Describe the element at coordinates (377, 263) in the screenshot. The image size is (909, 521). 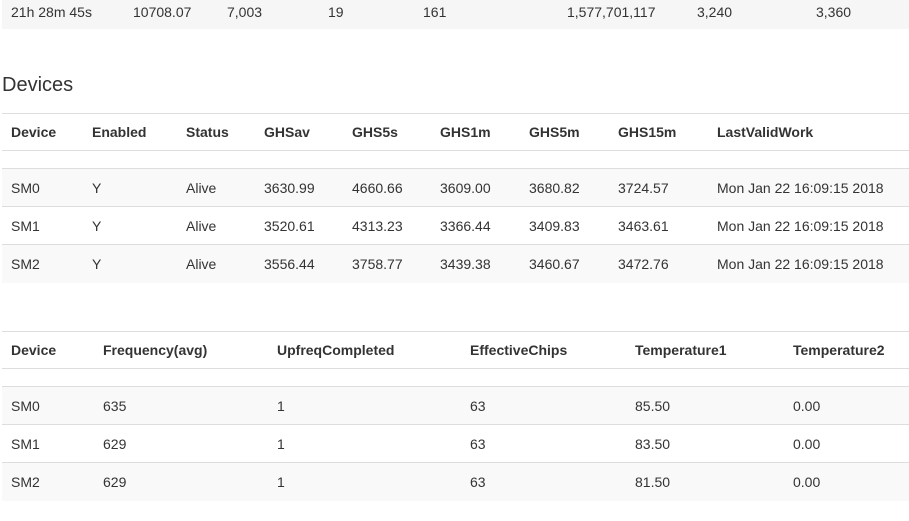
I see `cell: 3758.77` at that location.